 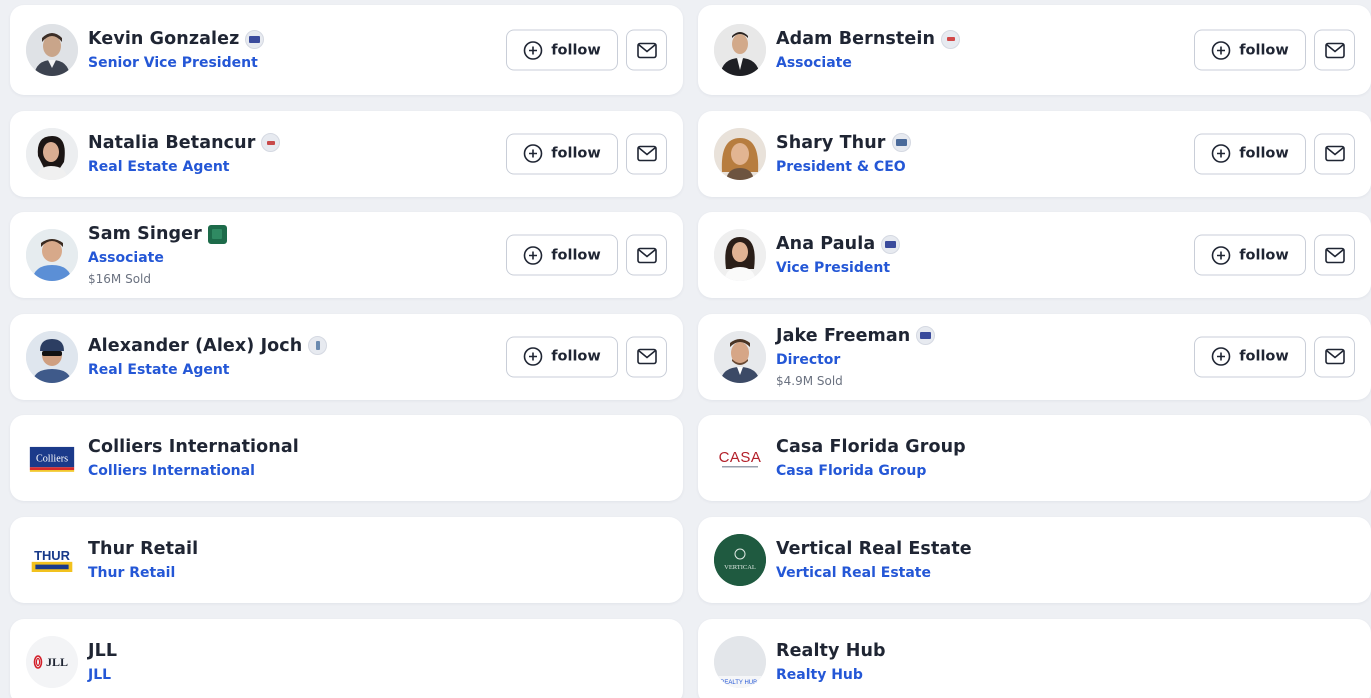 What do you see at coordinates (874, 573) in the screenshot?
I see `company-subtitle: Vertical Real Estate` at bounding box center [874, 573].